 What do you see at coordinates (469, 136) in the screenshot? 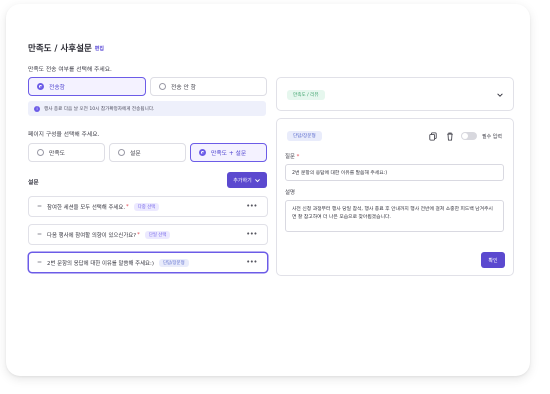
I see `required-toggle` at bounding box center [469, 136].